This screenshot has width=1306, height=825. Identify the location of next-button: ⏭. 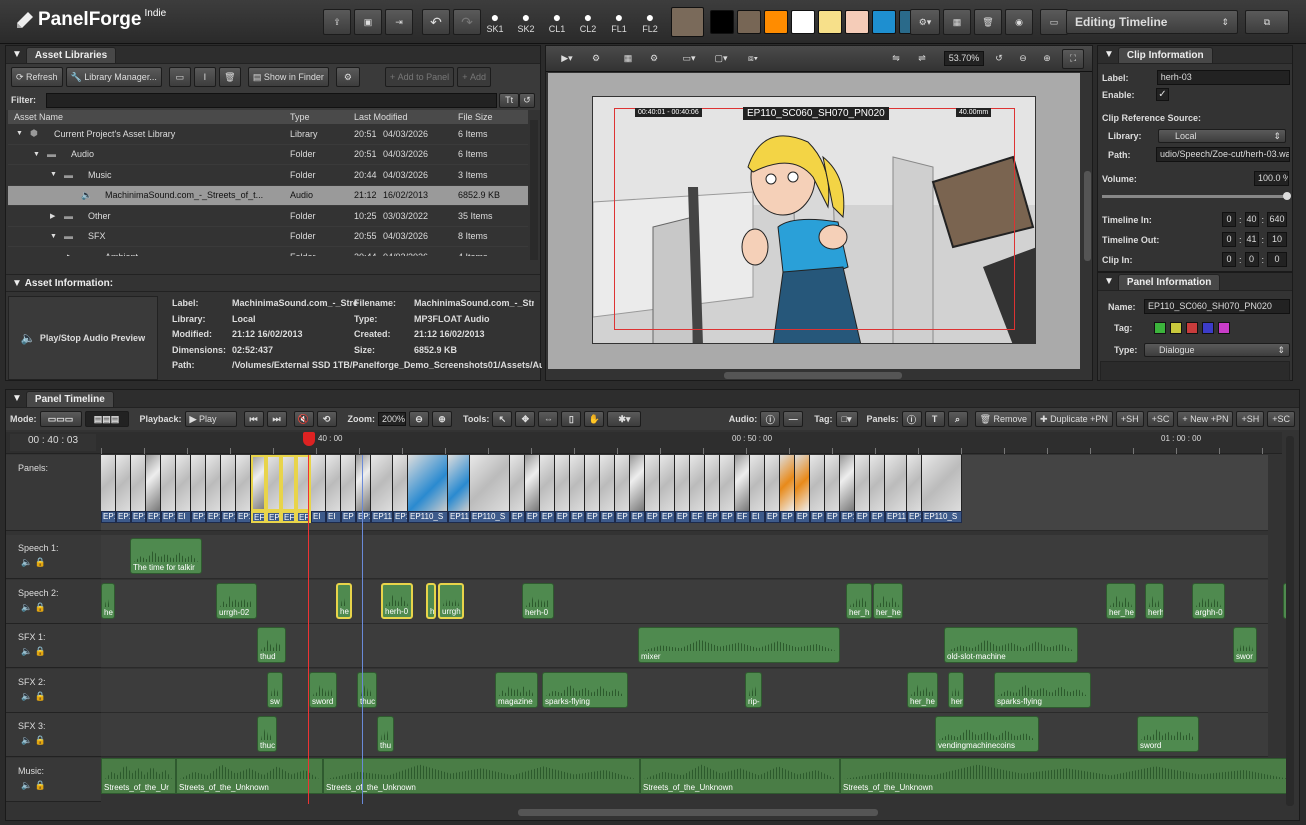
(276, 419).